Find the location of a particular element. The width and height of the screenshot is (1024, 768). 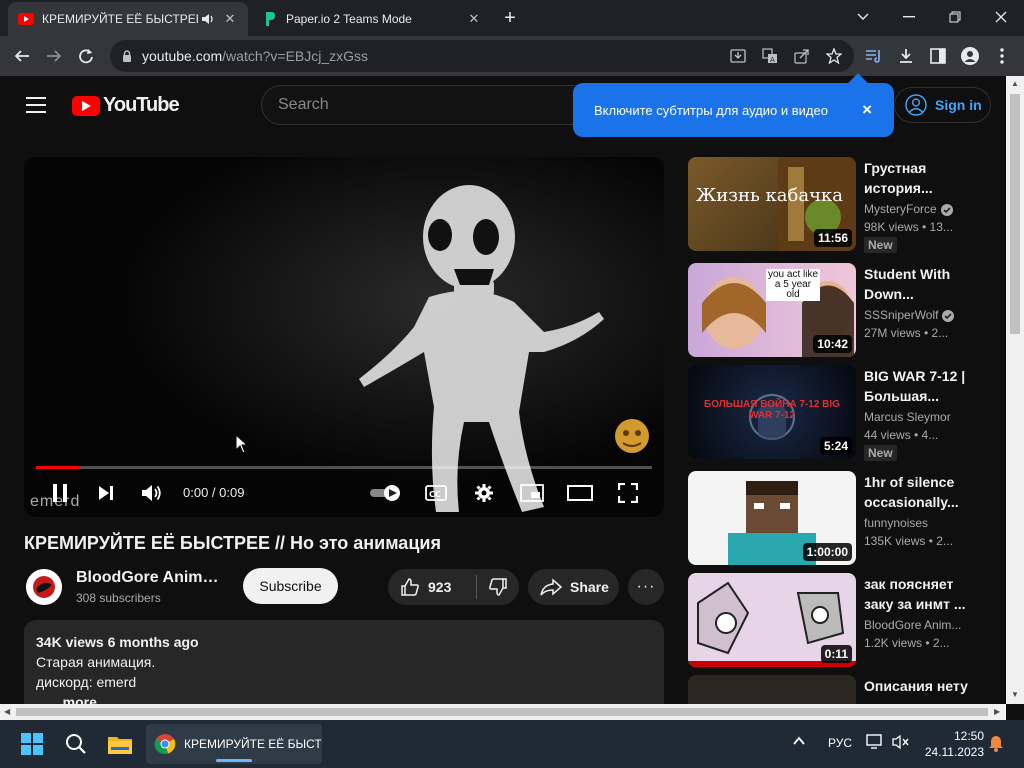

notification-bell-icon is located at coordinates (996, 744).